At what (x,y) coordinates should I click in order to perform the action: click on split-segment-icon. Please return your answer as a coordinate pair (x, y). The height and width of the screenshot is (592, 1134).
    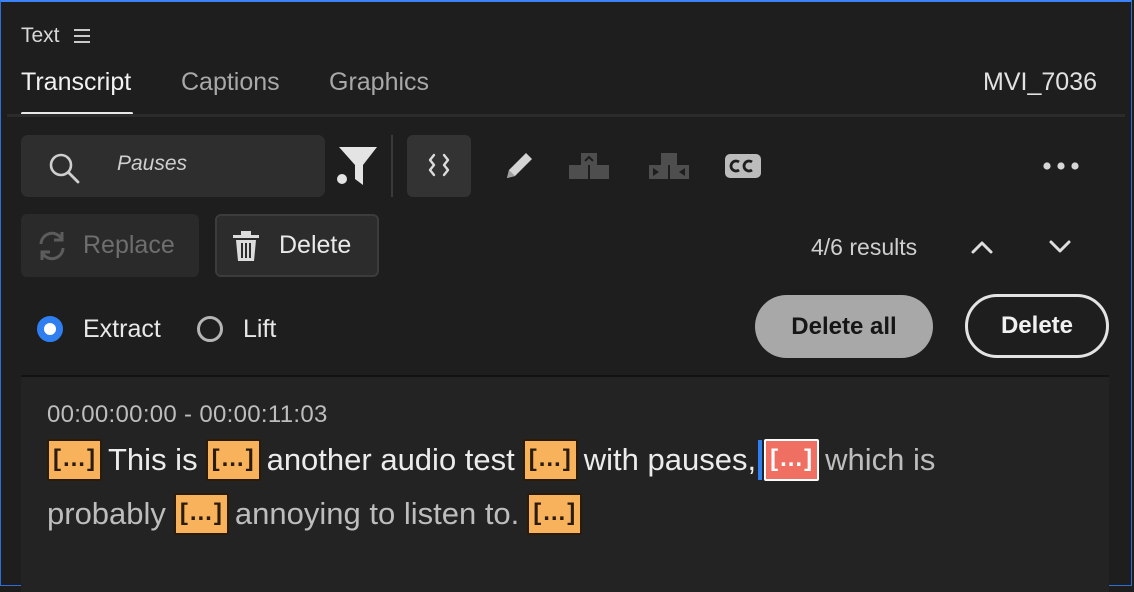
    Looking at the image, I should click on (669, 166).